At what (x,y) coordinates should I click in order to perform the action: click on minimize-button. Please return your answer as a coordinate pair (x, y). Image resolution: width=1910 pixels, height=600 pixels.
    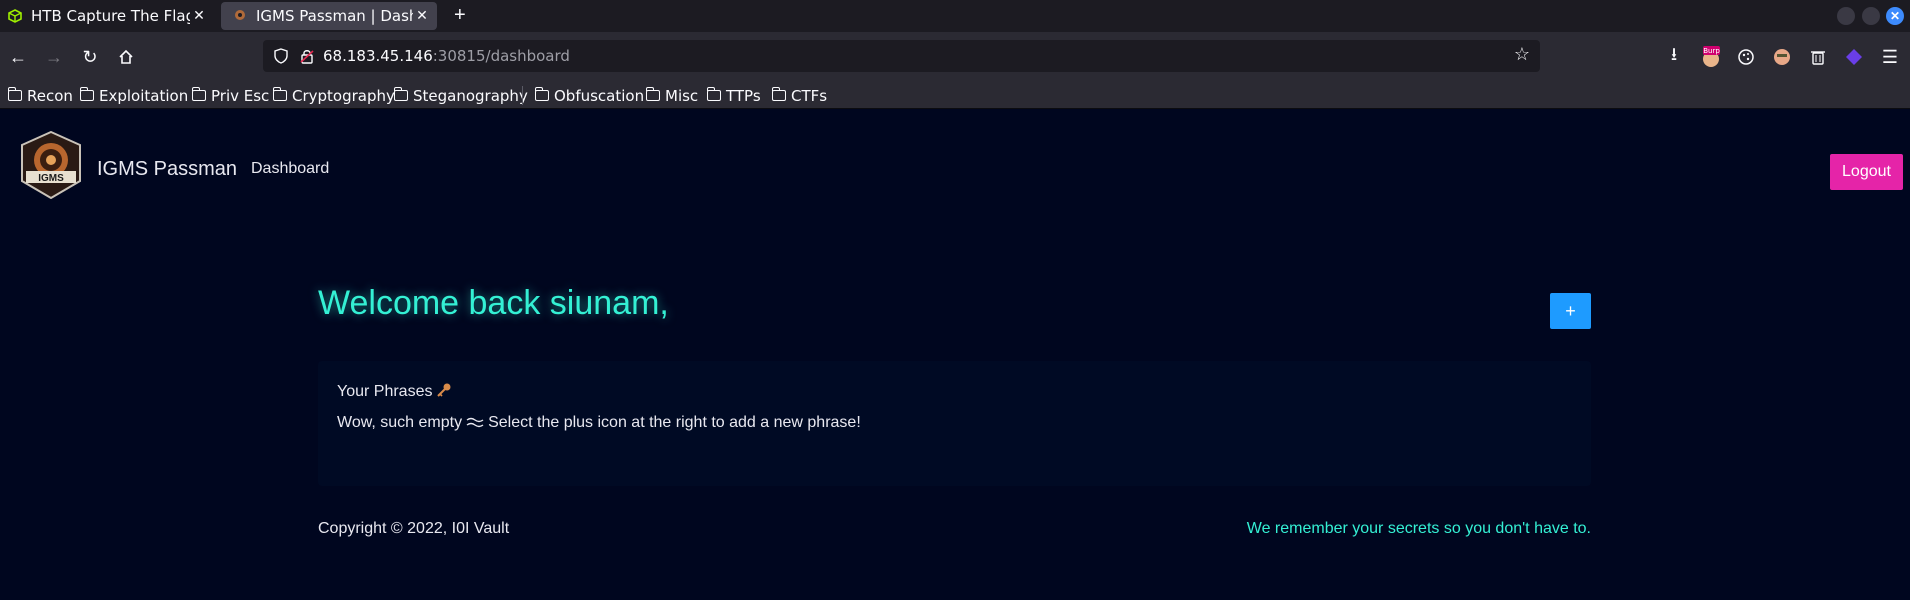
    Looking at the image, I should click on (1846, 16).